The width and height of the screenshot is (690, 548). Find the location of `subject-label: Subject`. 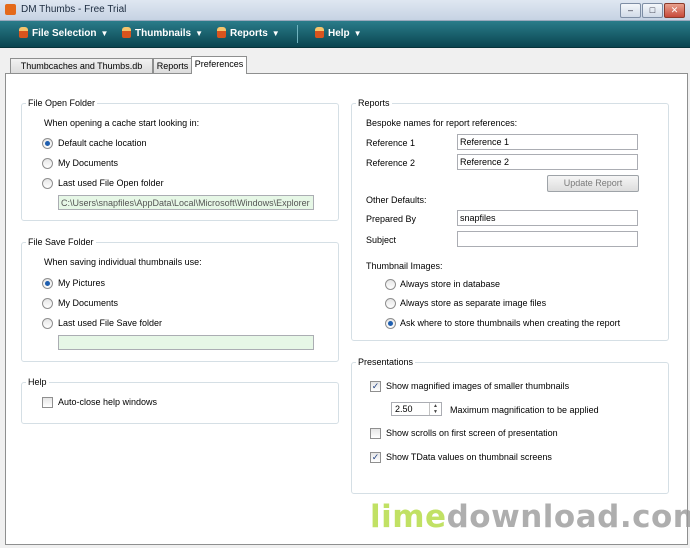

subject-label: Subject is located at coordinates (381, 240).